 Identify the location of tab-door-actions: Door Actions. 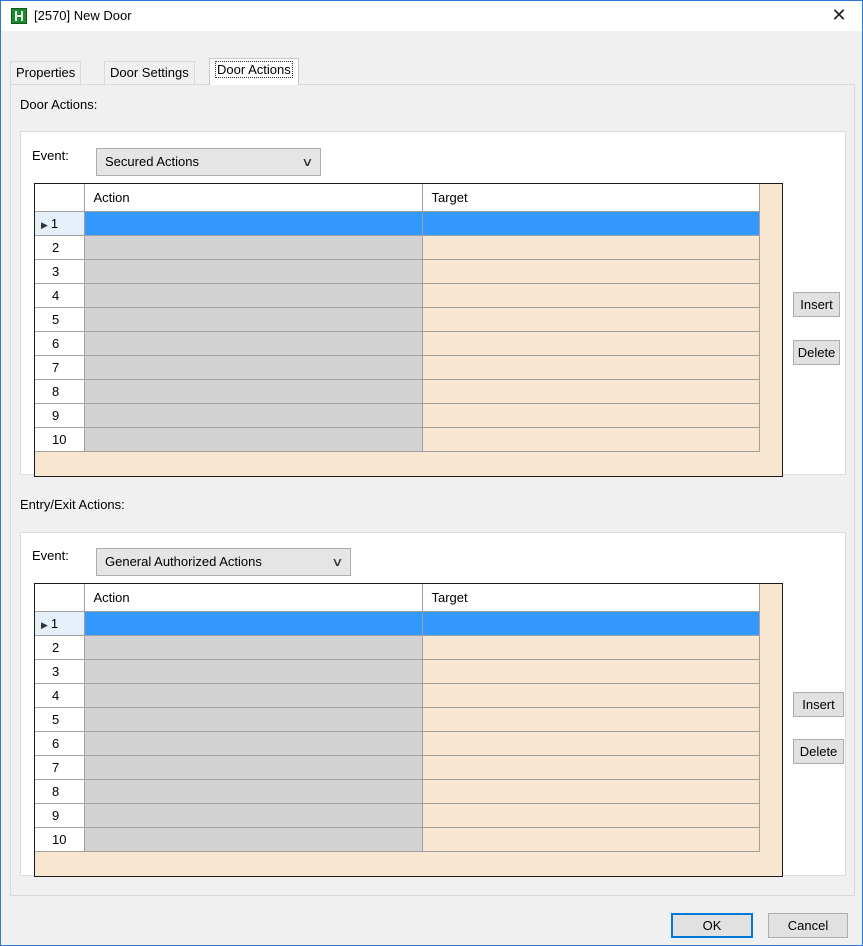
(254, 71).